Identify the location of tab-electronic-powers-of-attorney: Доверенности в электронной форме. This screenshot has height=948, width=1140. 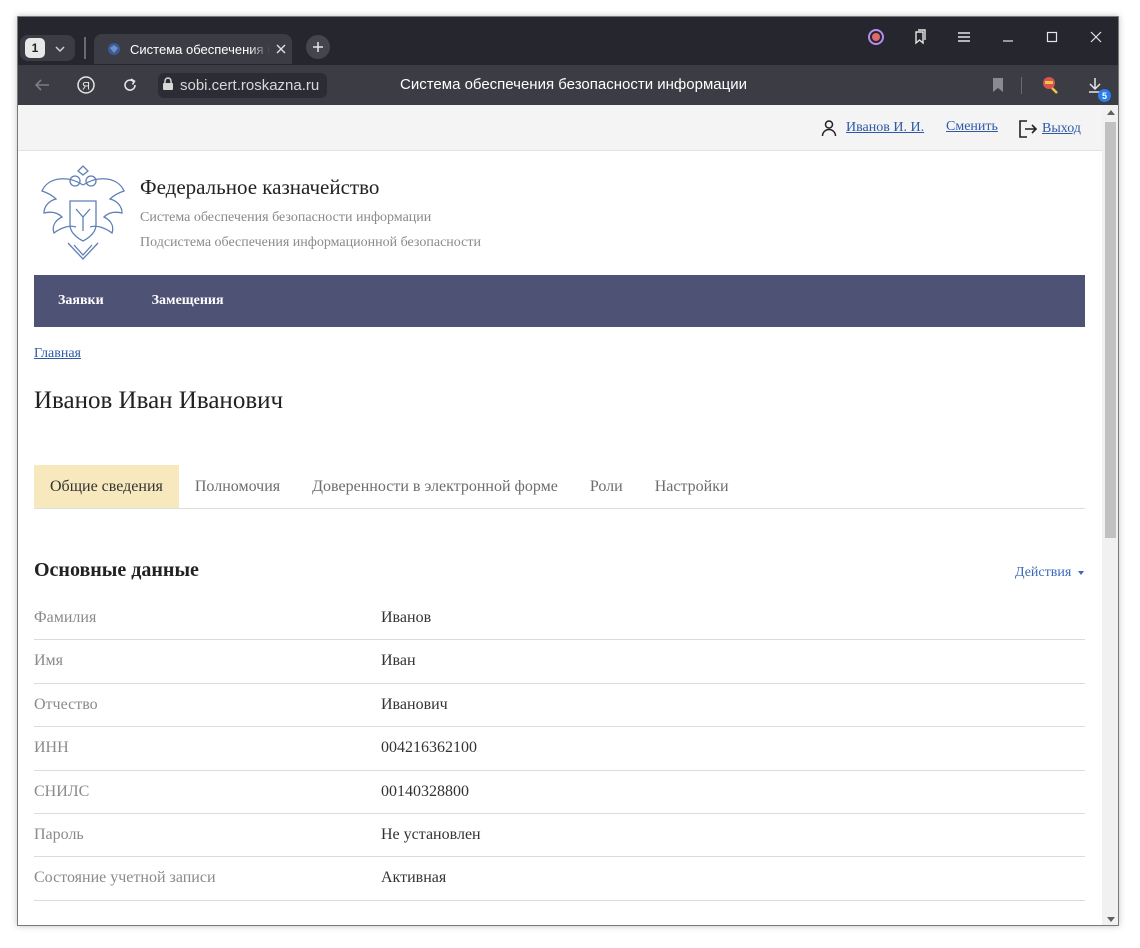
(435, 486).